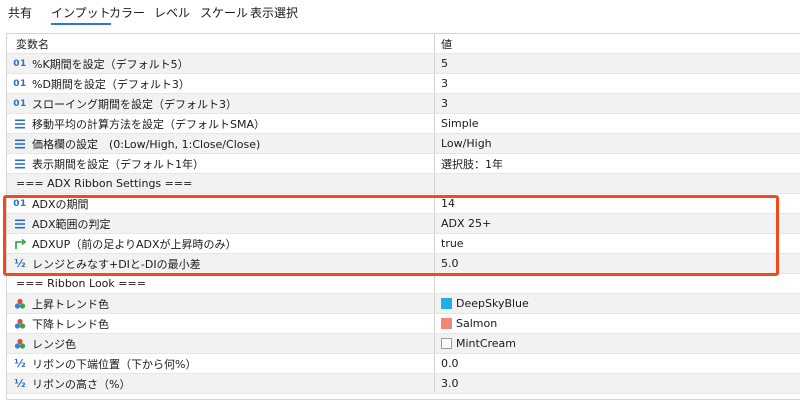 This screenshot has height=400, width=800. I want to click on table-row: 移動平均の計算方法を設定（デフォルトSMA） Simple, so click(403, 124).